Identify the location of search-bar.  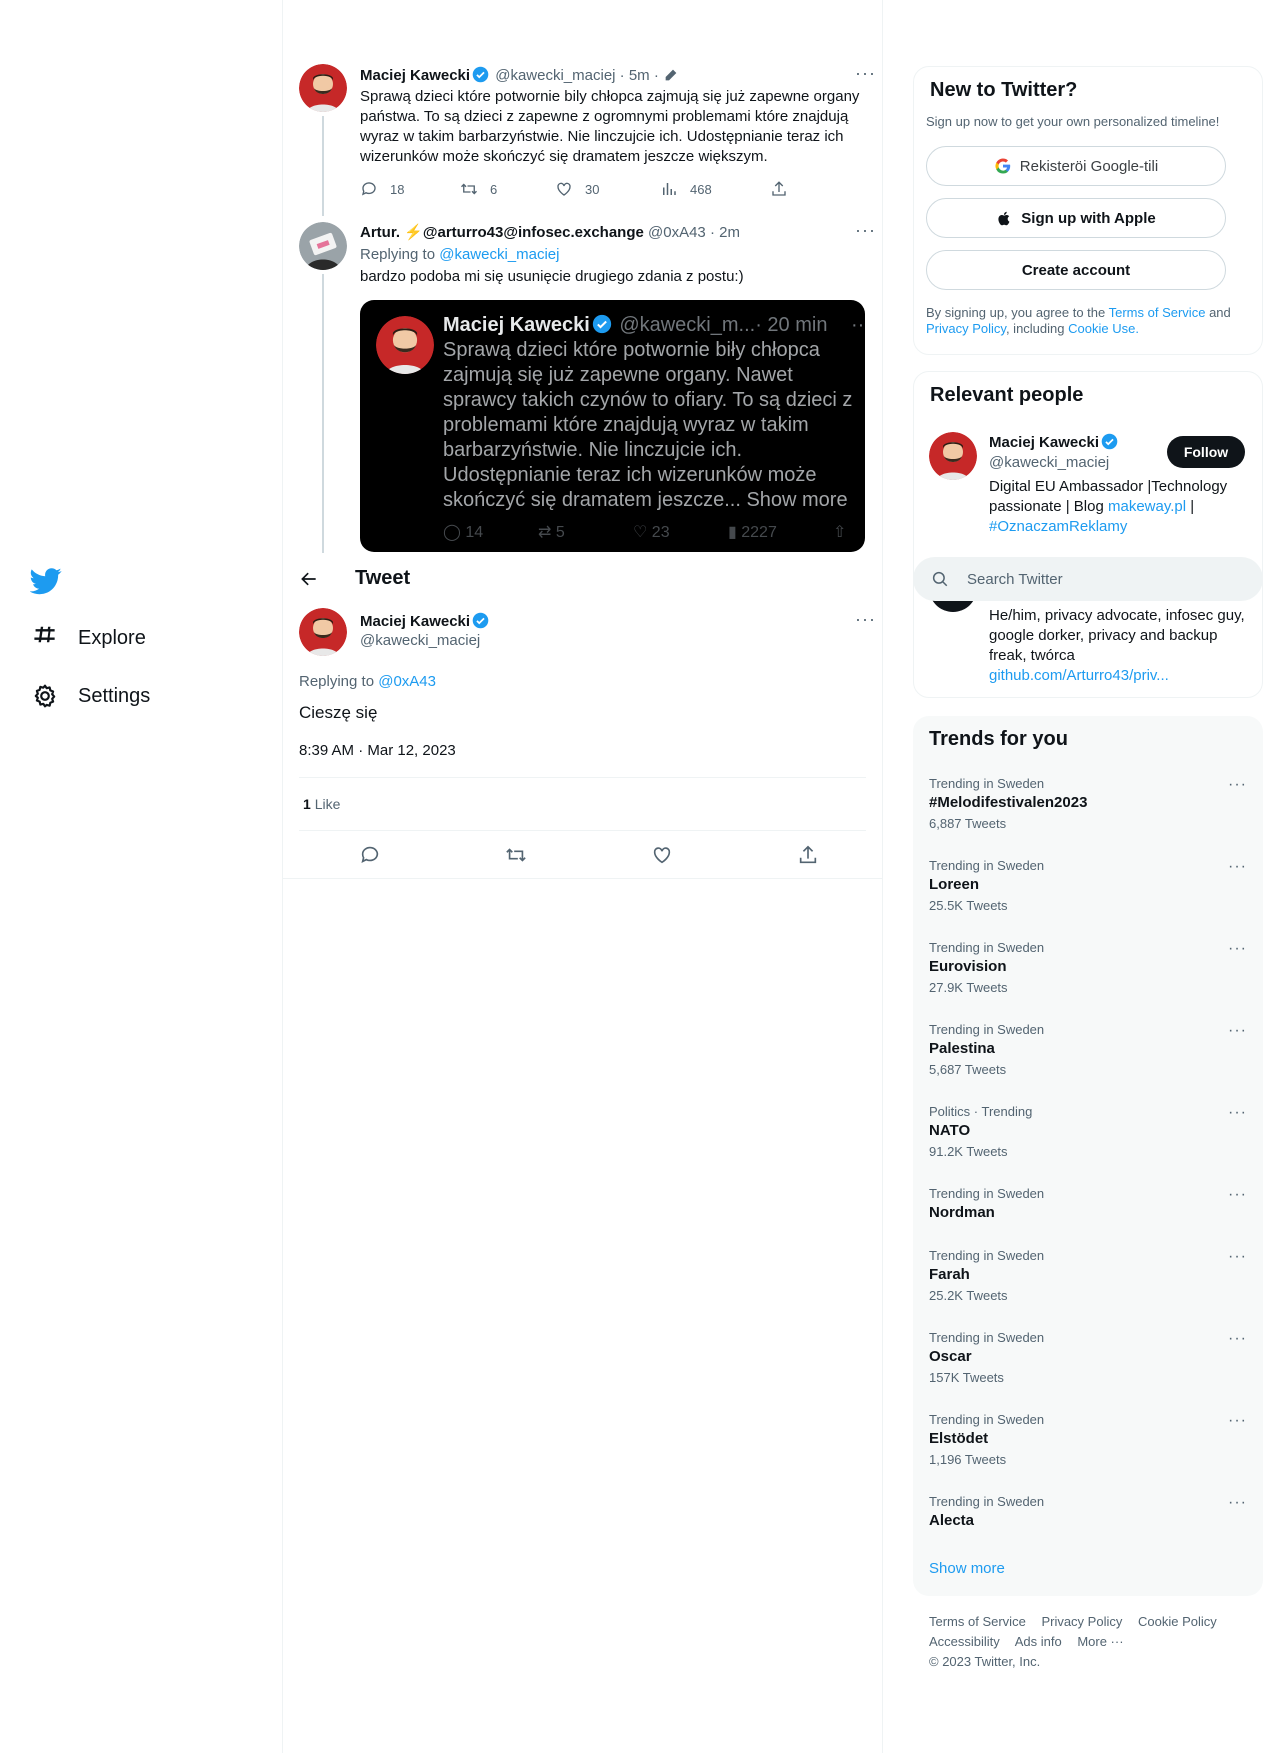
(1088, 579).